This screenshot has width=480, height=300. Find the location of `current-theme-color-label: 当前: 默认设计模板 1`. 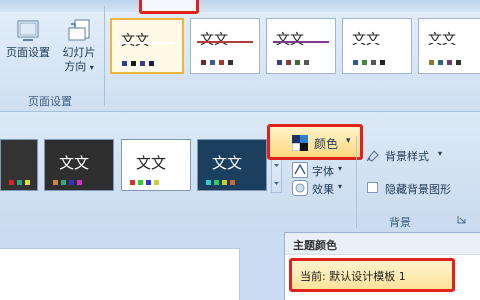

current-theme-color-label: 当前: 默认设计模板 1 is located at coordinates (353, 276).